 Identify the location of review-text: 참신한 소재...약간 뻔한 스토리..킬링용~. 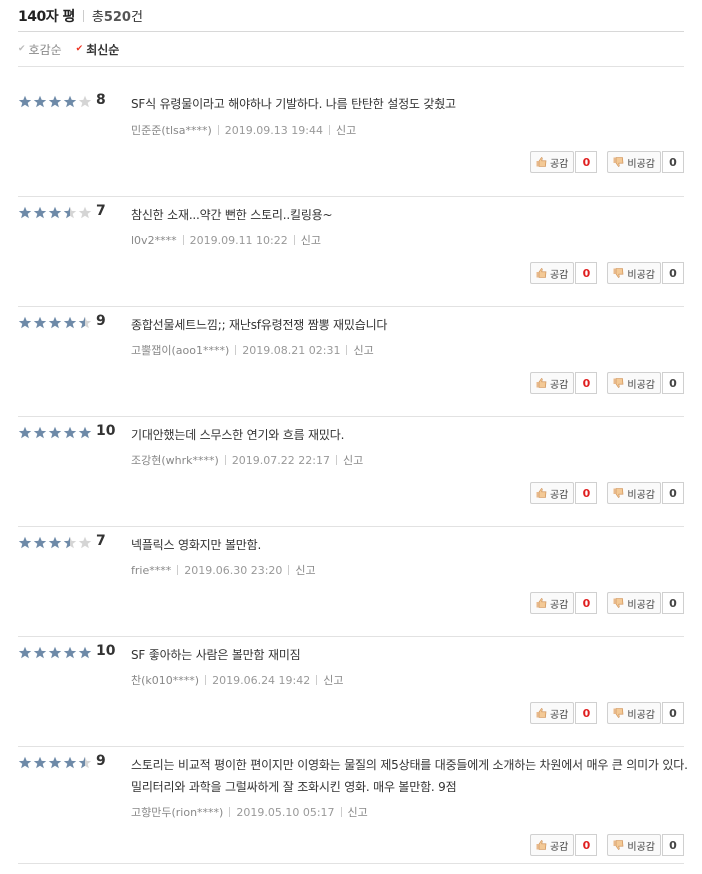
(232, 215).